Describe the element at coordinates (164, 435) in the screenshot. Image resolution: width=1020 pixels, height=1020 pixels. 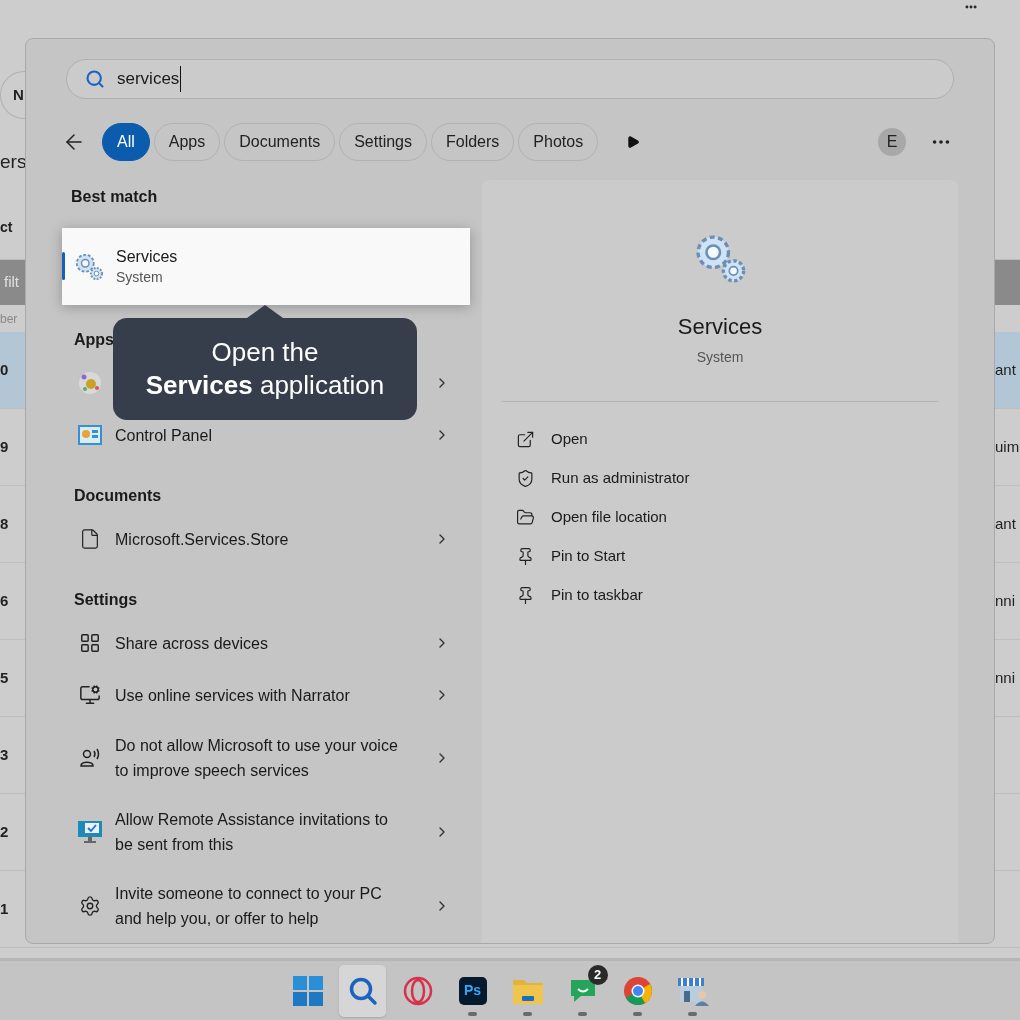
I see `result-title: Control Panel` at that location.